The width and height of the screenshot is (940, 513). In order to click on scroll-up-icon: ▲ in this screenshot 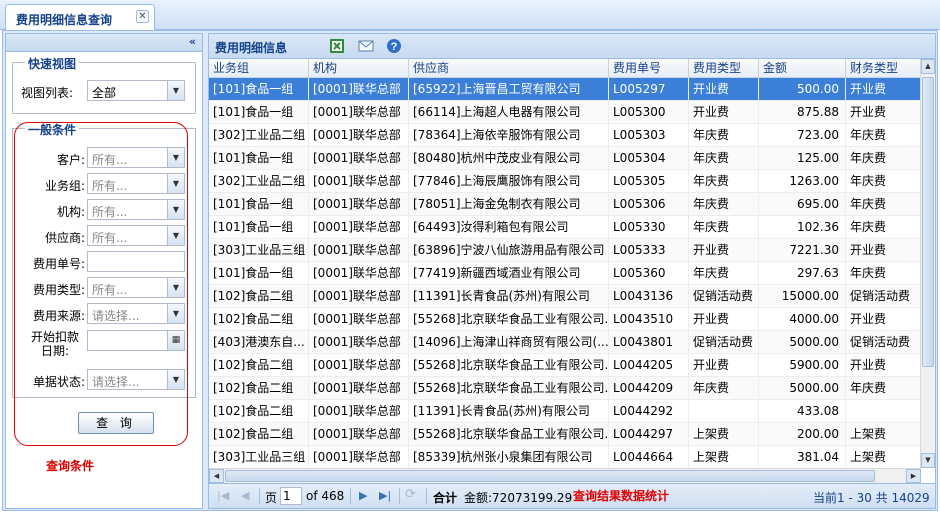, I will do `click(928, 66)`.